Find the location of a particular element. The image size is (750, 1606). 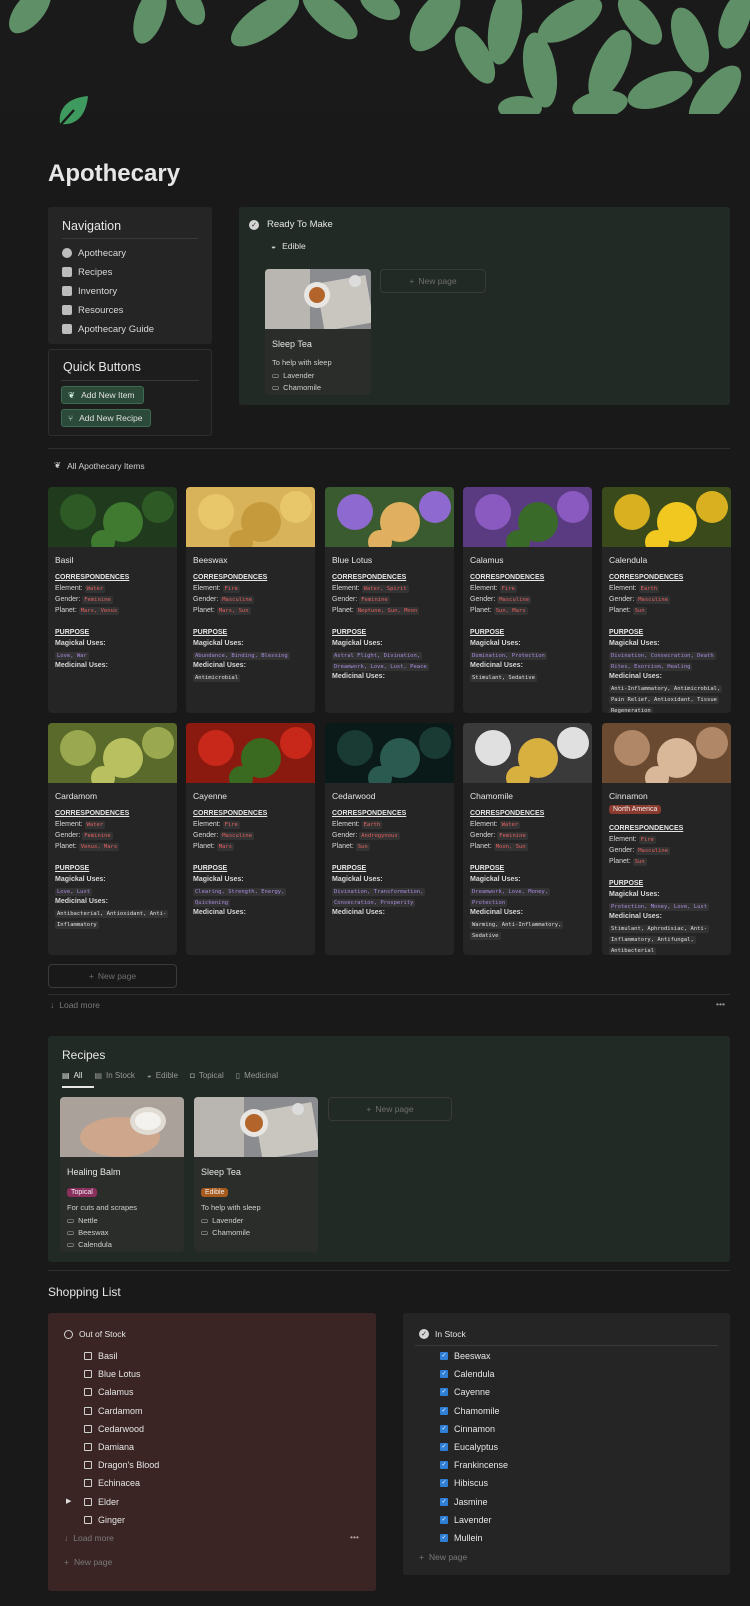

shopping-item-out-of-stock: Blue Lotus is located at coordinates (112, 1374).